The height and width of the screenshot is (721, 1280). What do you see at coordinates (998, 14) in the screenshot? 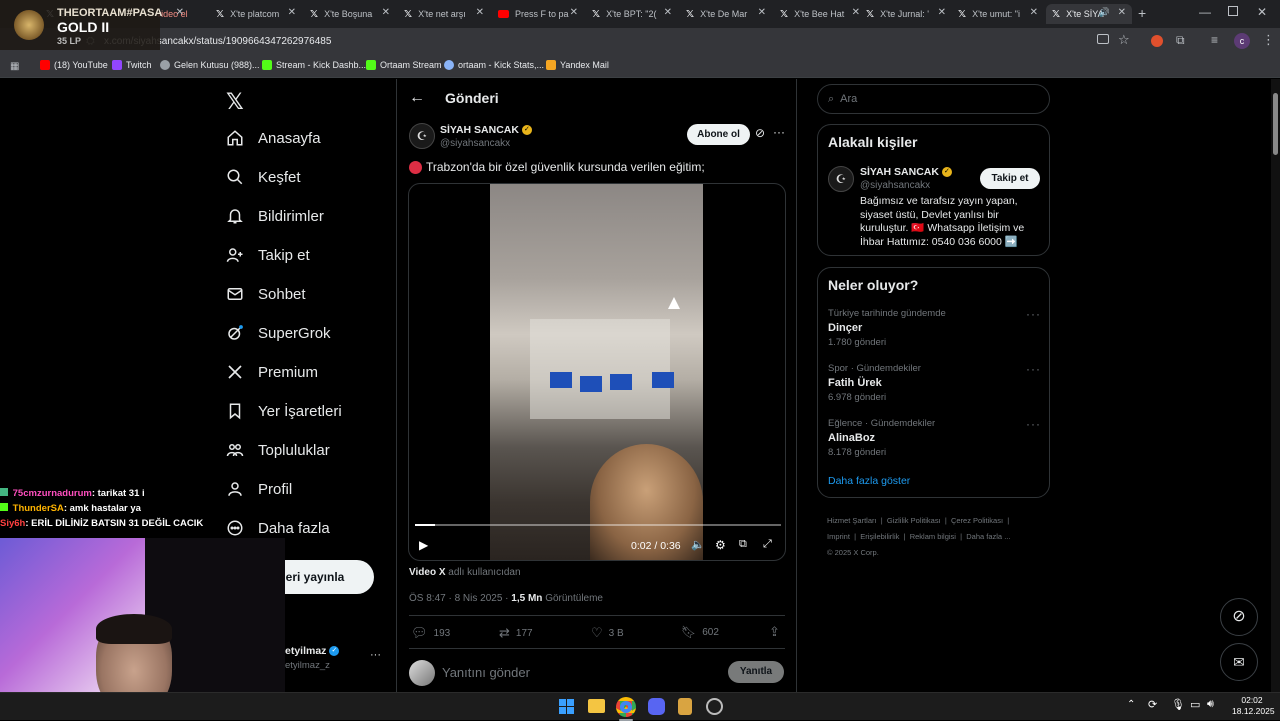
I see `browser-tab: 𝕏 X'te umut: "i ✕` at bounding box center [998, 14].